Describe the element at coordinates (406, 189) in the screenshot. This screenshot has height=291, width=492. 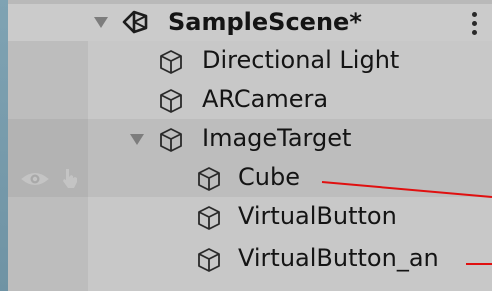
I see `annotation-line-cube` at that location.